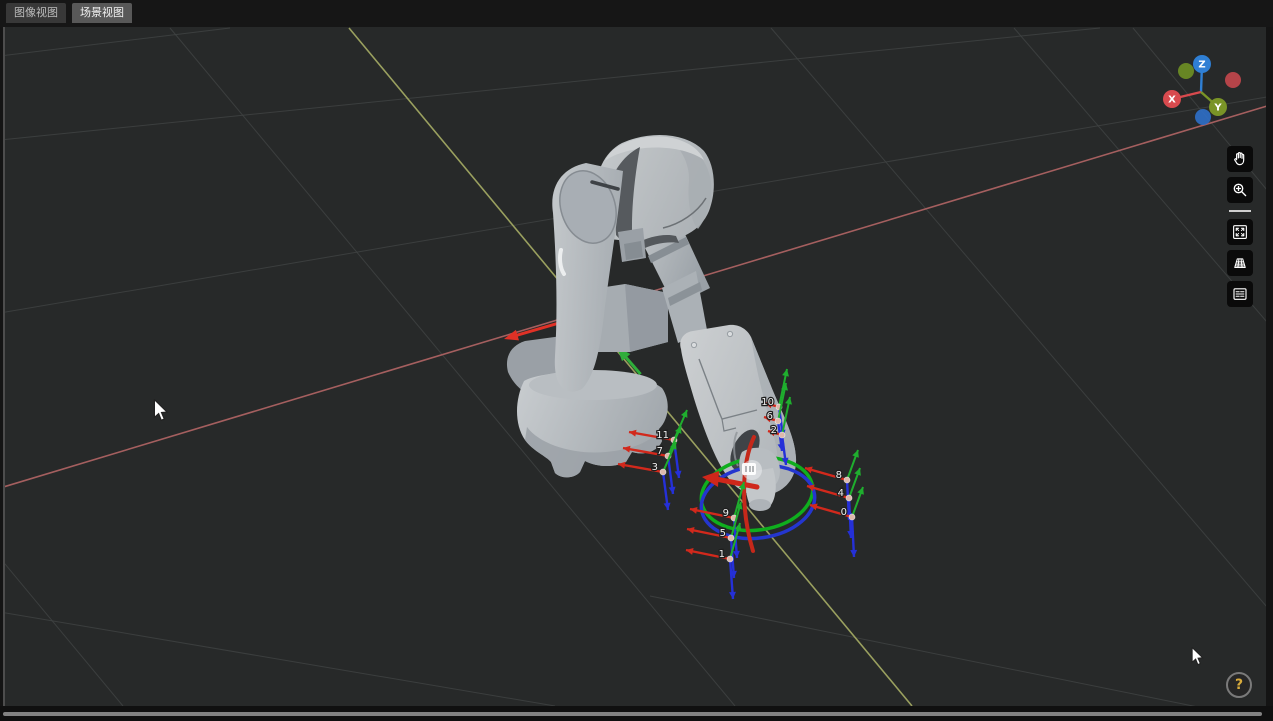  I want to click on question-mark-icon: ?, so click(1239, 685).